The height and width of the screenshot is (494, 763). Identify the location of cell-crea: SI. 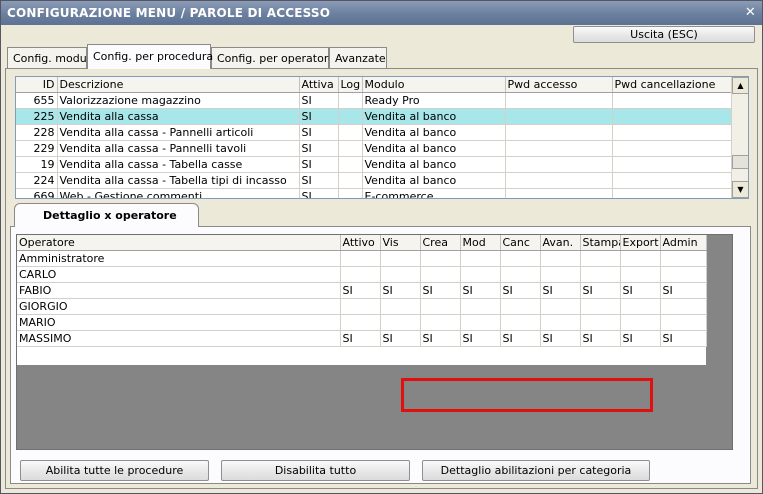
(440, 290).